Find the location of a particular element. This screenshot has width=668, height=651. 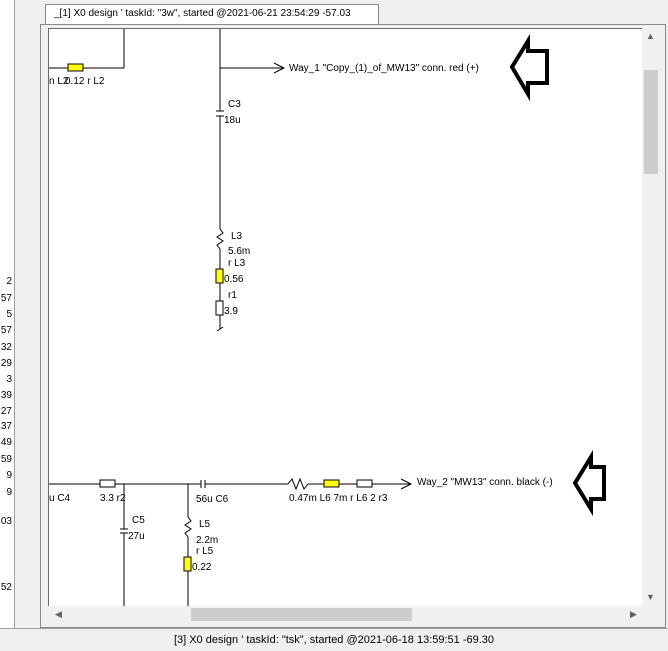

inductor-l5 is located at coordinates (188, 527).